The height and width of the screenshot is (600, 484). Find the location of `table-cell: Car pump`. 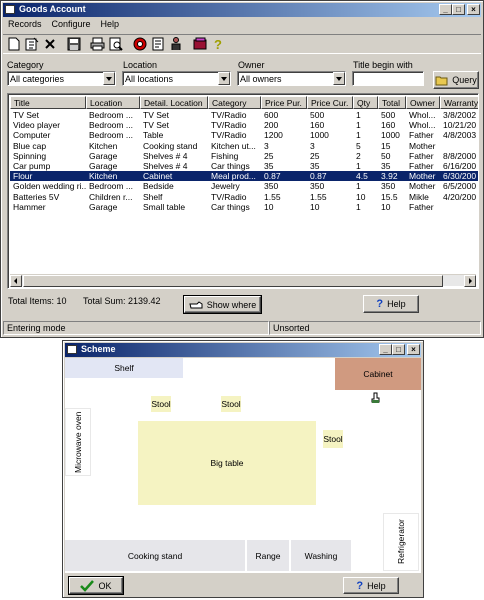

table-cell: Car pump is located at coordinates (32, 166).